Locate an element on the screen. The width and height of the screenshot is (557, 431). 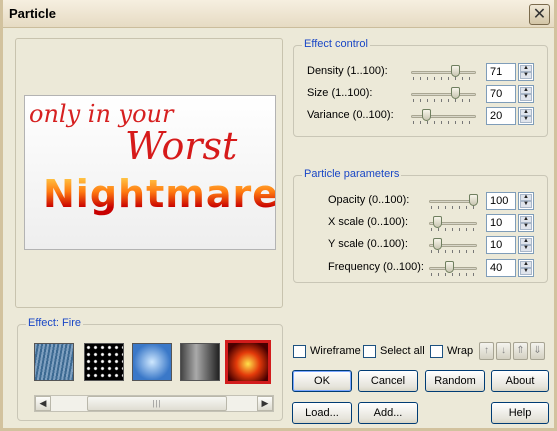
variance-input: 20 is located at coordinates (501, 116).